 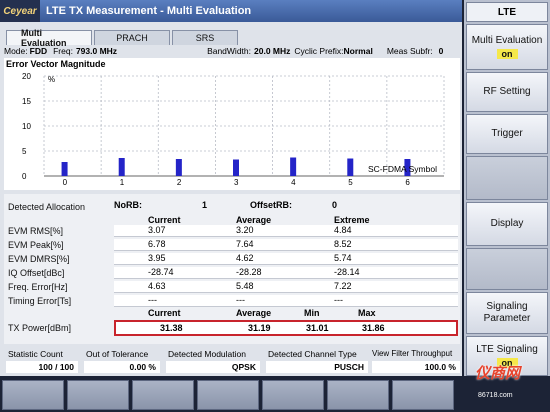 What do you see at coordinates (157, 286) in the screenshot?
I see `result-value-current: 4.63` at bounding box center [157, 286].